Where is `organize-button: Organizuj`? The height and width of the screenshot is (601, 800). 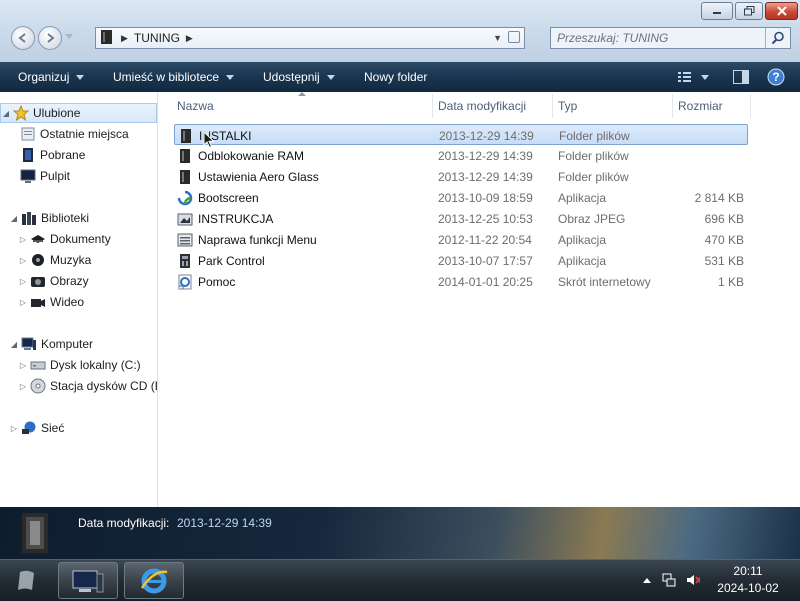 organize-button: Organizuj is located at coordinates (51, 77).